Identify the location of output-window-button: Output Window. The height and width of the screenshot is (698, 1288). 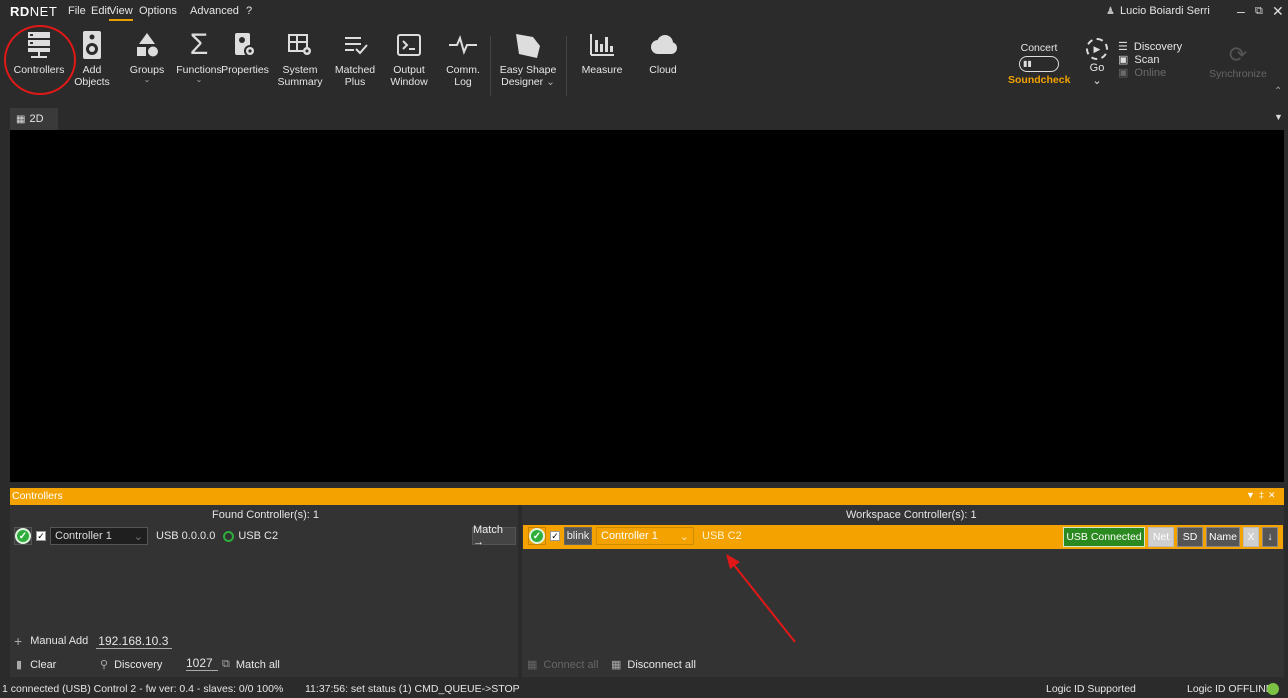
(409, 59).